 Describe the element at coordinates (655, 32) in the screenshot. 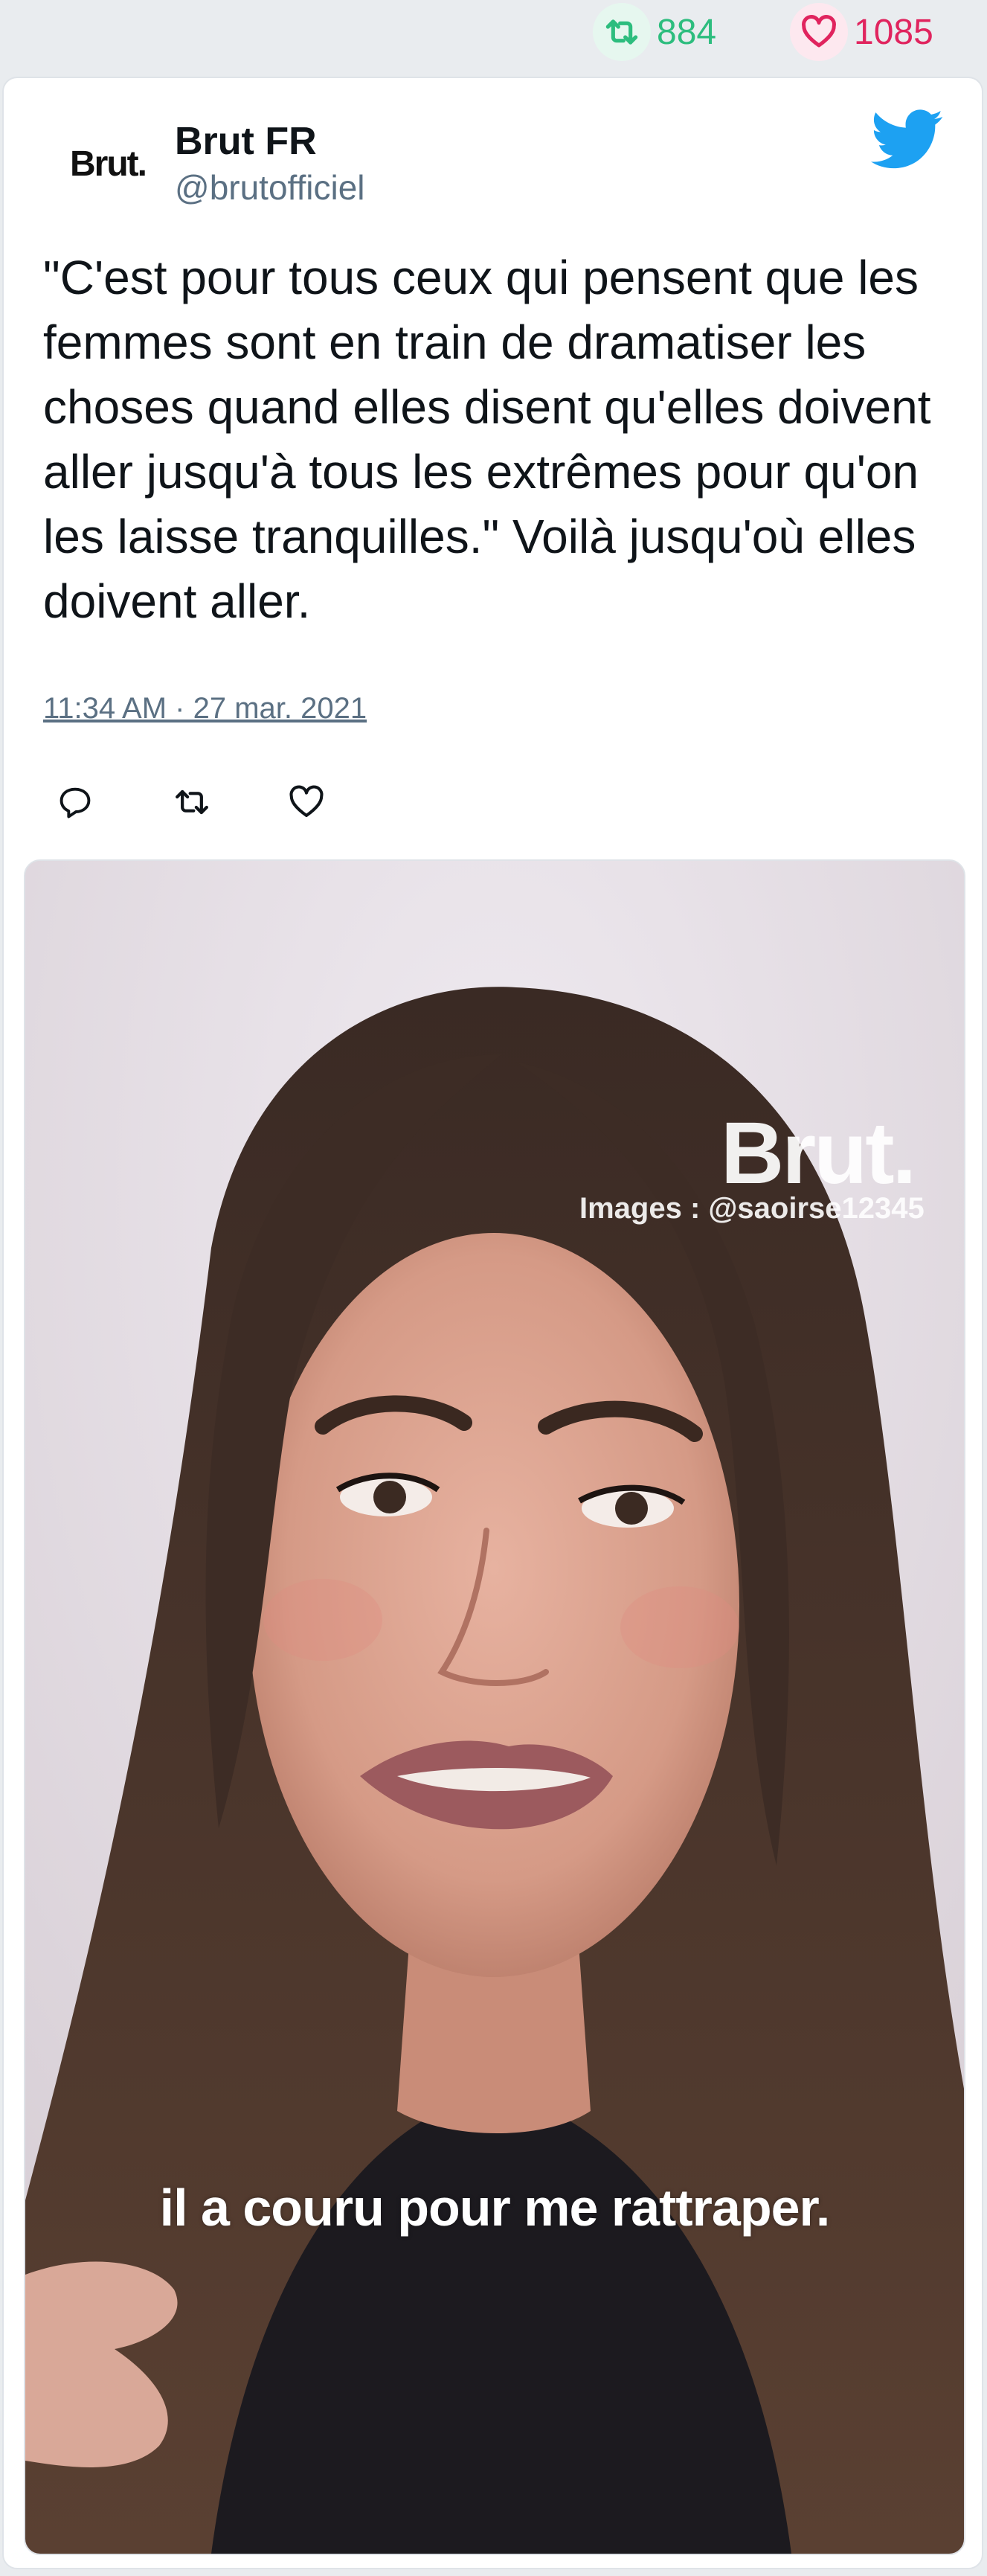

I see `retweet-count-stat: 884` at that location.